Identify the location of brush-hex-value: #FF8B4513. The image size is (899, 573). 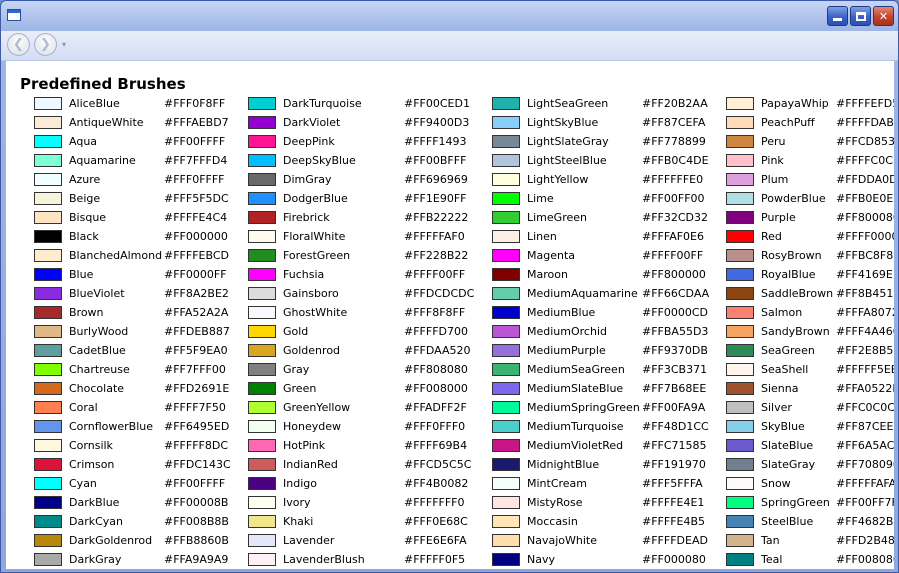
(865, 293).